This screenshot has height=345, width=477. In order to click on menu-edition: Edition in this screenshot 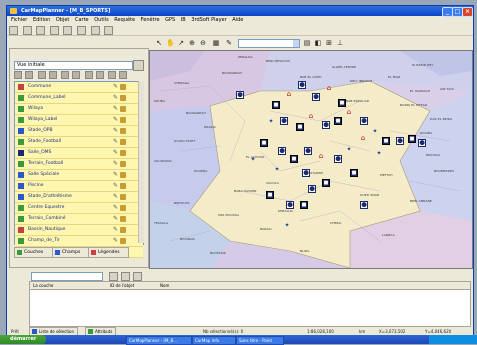, I will do `click(41, 20)`.